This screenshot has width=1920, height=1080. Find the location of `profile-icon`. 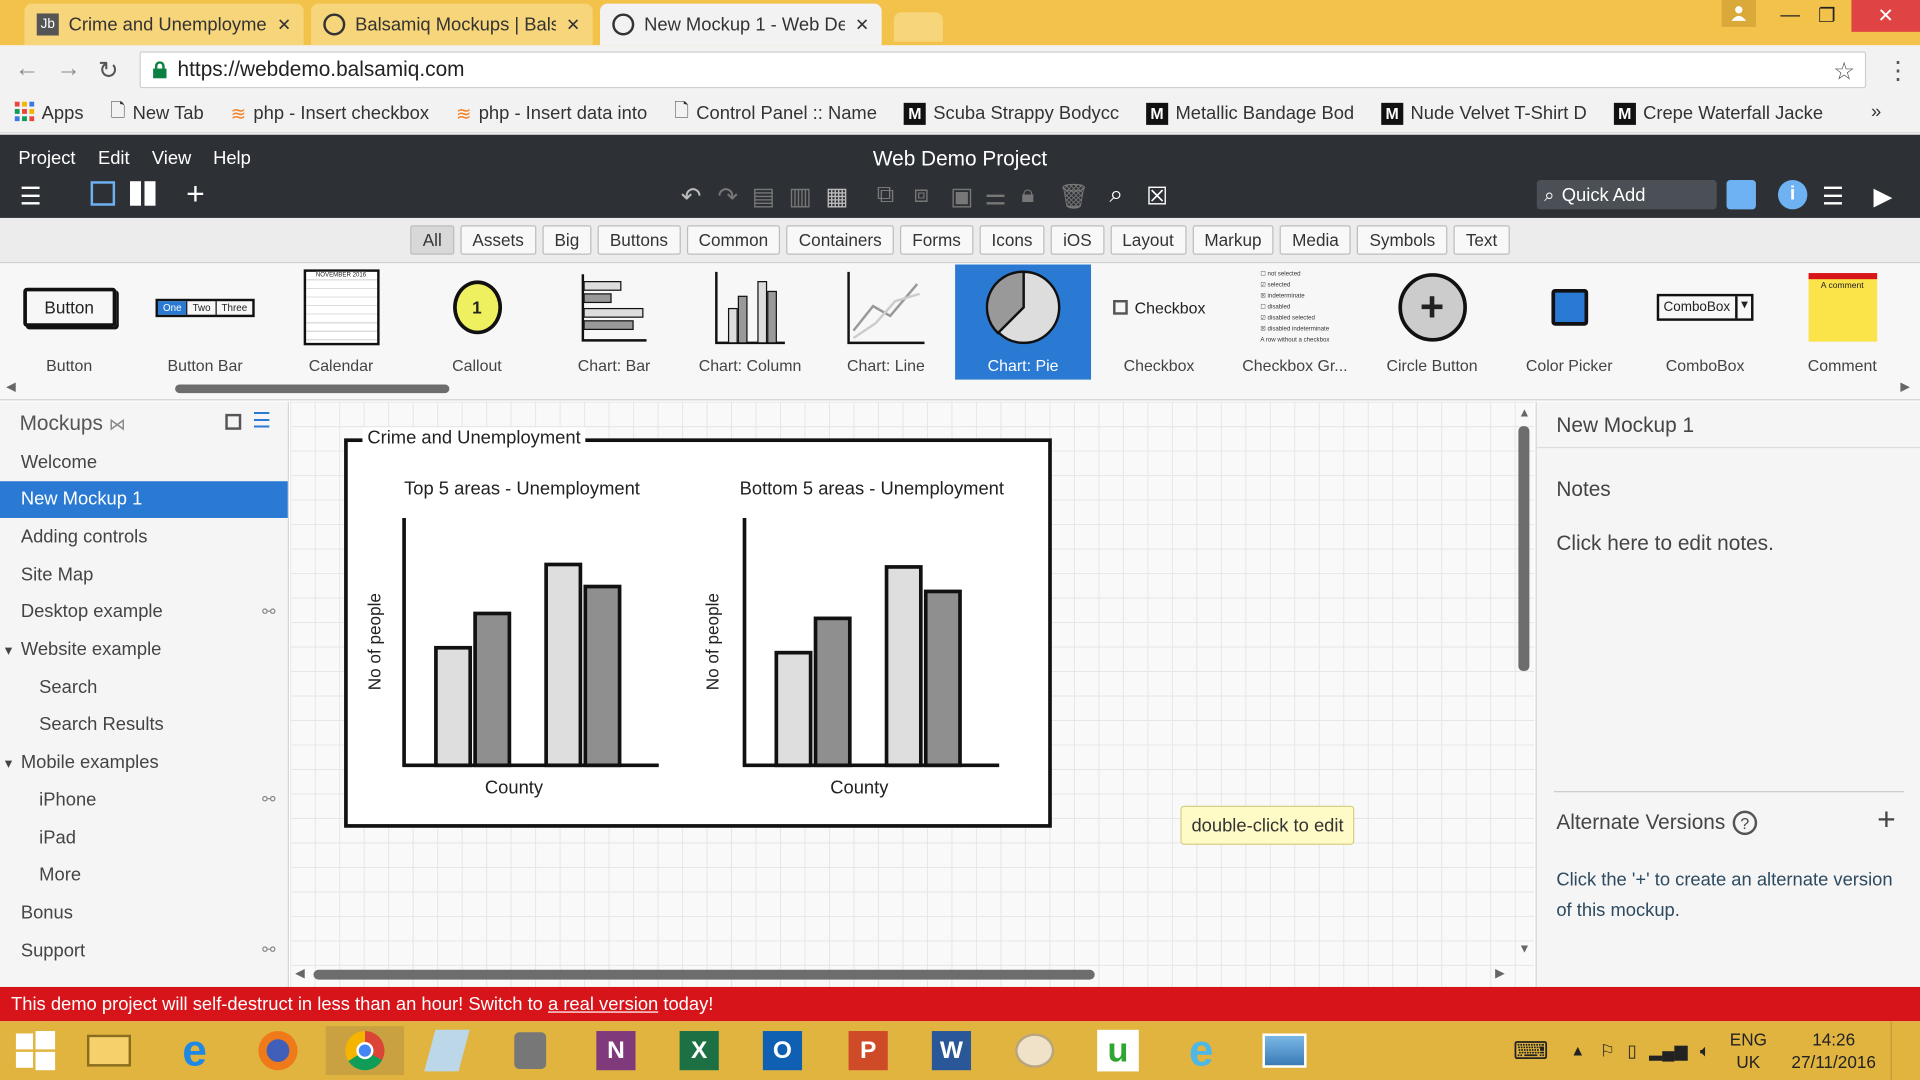

profile-icon is located at coordinates (1738, 13).